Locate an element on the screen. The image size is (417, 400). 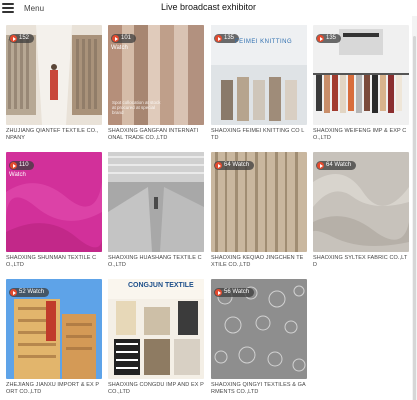
viewer-count-badge: 101 is located at coordinates (124, 38).